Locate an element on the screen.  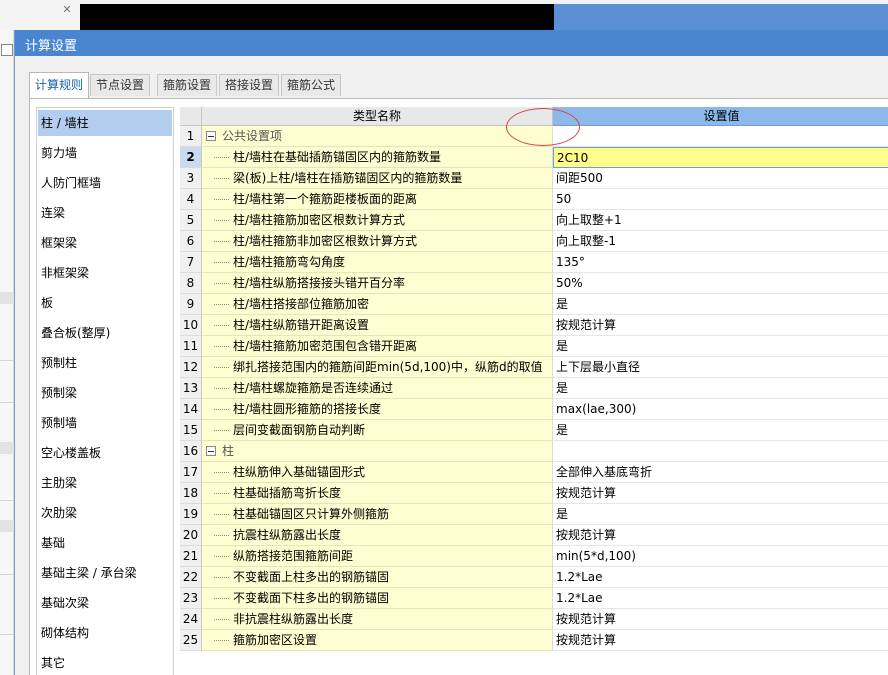
document-icon is located at coordinates (7, 50).